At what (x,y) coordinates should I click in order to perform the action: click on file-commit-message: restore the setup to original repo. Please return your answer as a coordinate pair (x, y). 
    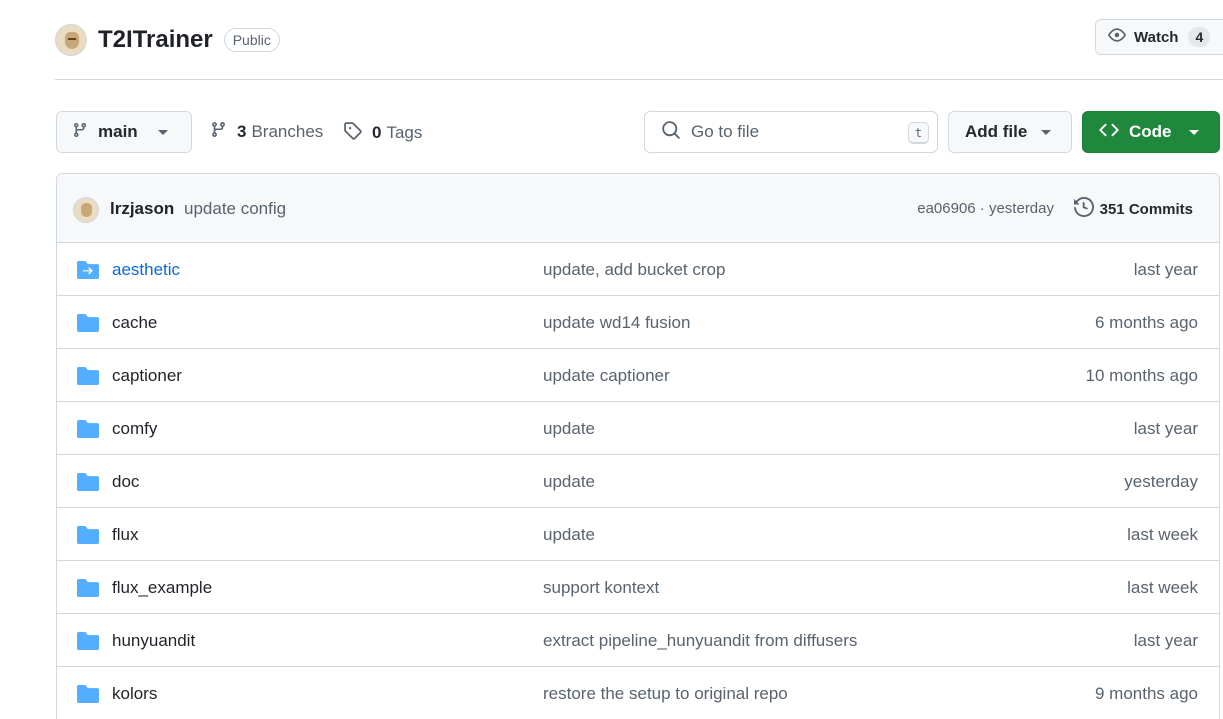
    Looking at the image, I should click on (665, 694).